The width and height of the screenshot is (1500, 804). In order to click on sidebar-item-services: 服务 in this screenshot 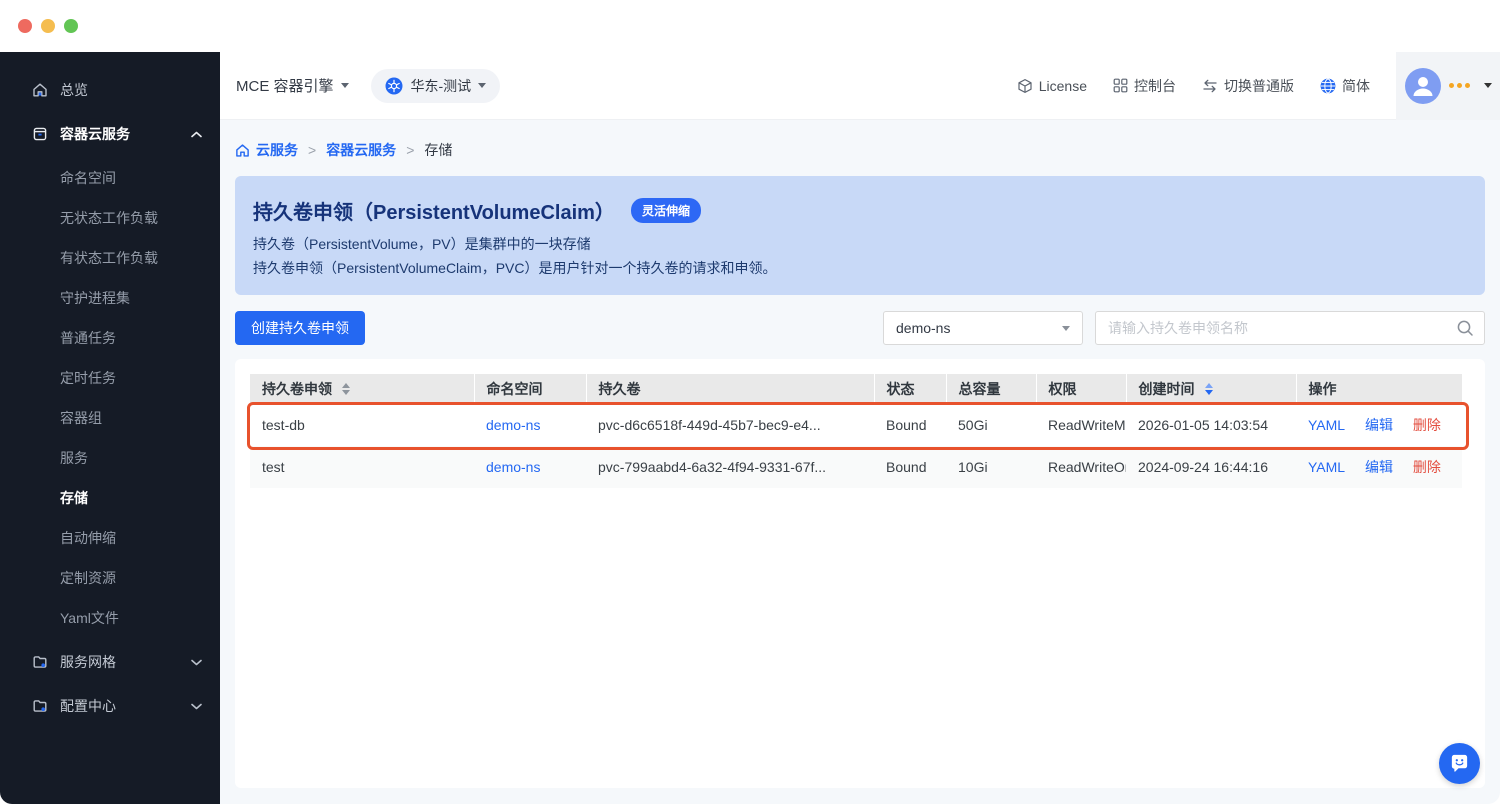, I will do `click(110, 458)`.